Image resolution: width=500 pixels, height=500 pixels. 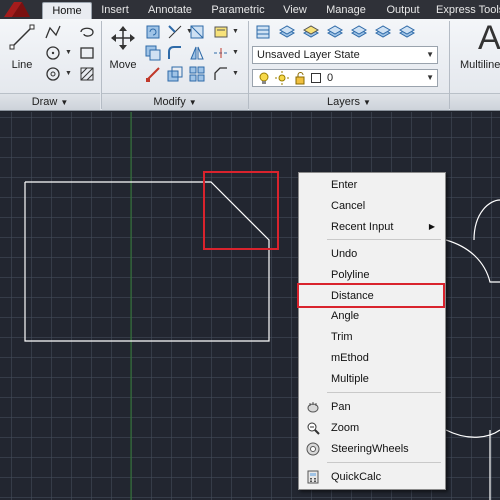 I want to click on tab-view: View, so click(x=295, y=10).